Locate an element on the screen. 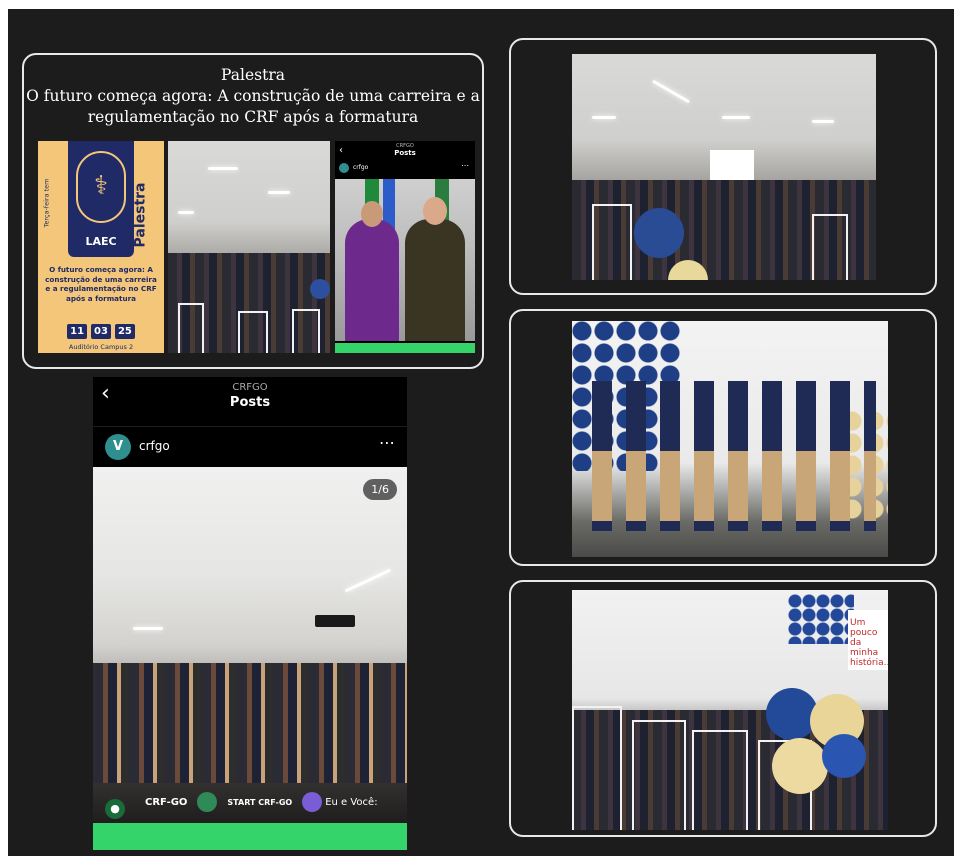 The height and width of the screenshot is (856, 954). poster-day: 11 is located at coordinates (77, 331).